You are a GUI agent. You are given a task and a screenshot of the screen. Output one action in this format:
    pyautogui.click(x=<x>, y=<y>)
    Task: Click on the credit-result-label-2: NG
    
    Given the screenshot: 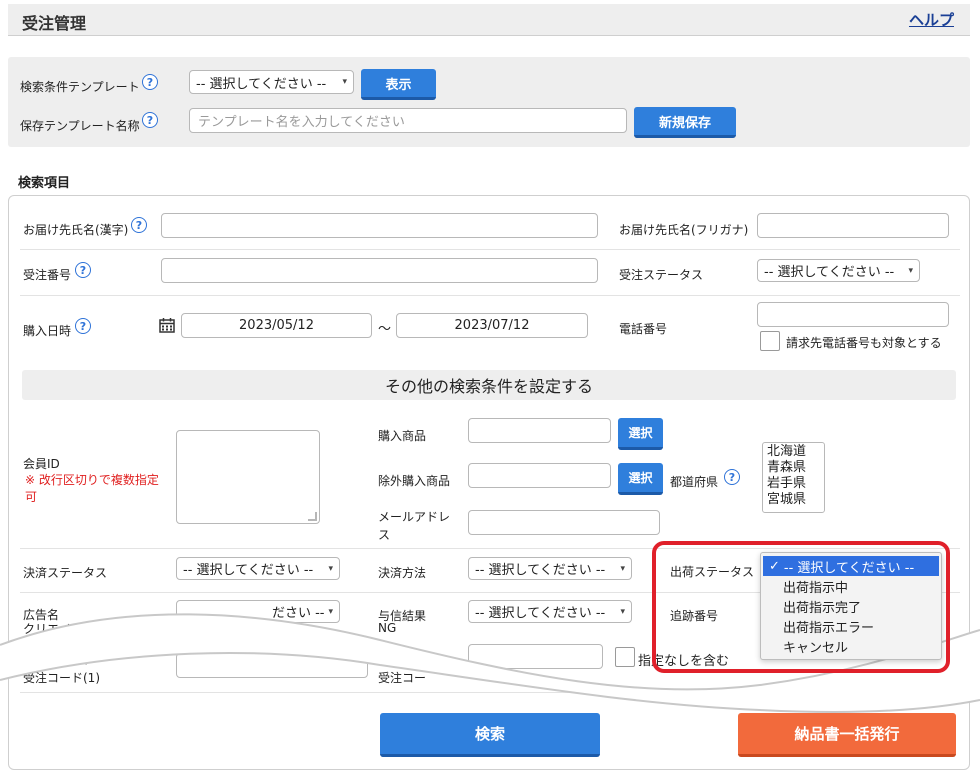 What is the action you would take?
    pyautogui.click(x=387, y=628)
    